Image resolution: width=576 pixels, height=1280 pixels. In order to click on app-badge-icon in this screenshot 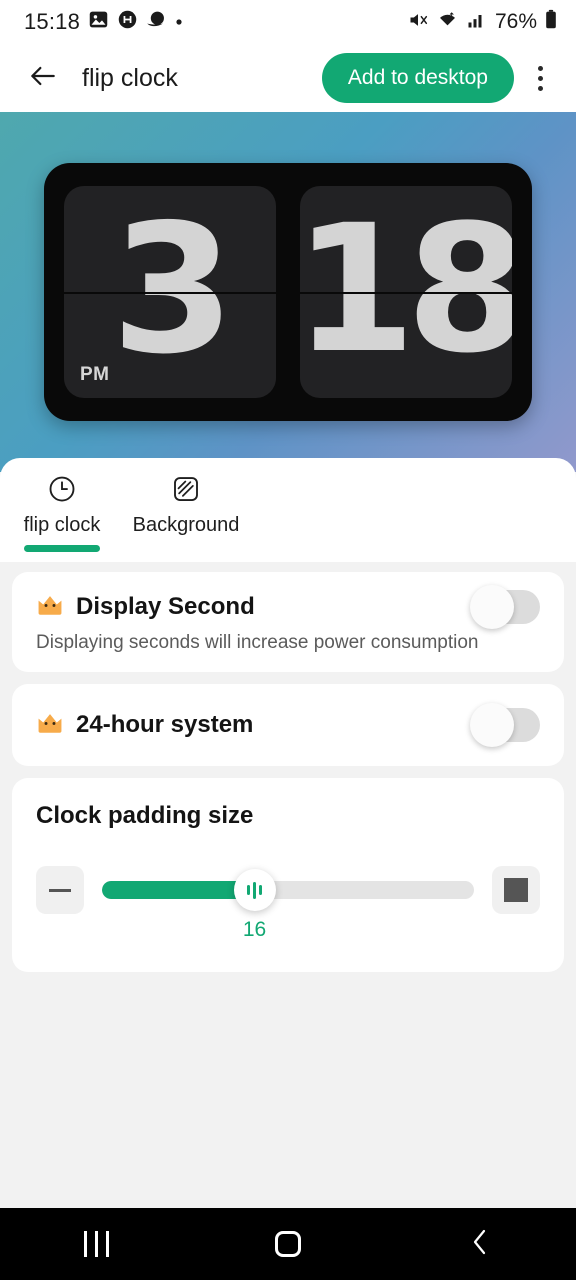, I will do `click(127, 22)`.